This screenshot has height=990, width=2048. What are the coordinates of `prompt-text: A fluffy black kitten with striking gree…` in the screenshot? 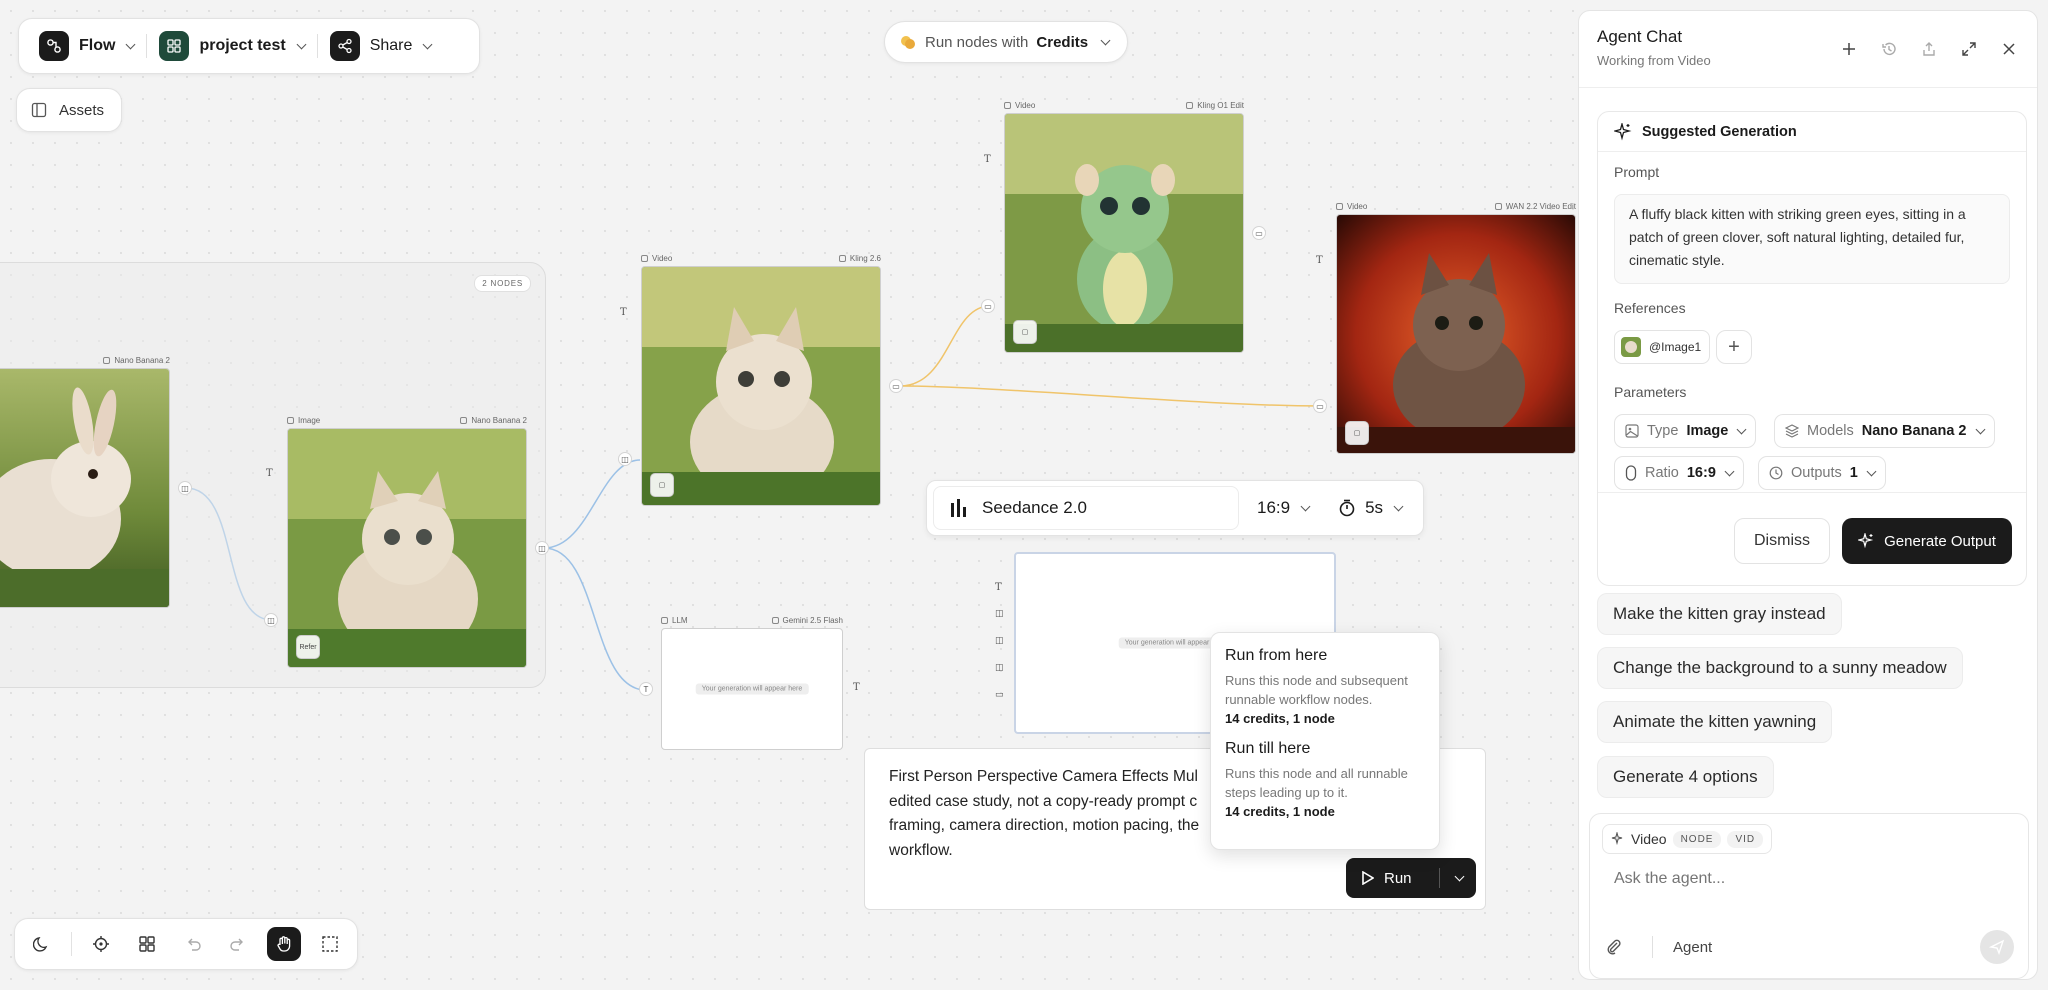 It's located at (1812, 239).